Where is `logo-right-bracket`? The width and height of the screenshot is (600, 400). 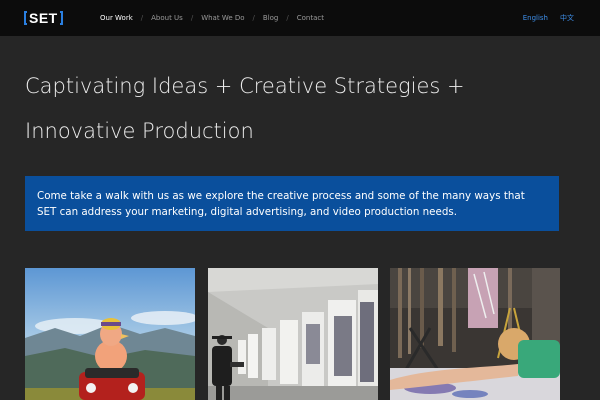 logo-right-bracket is located at coordinates (61, 18).